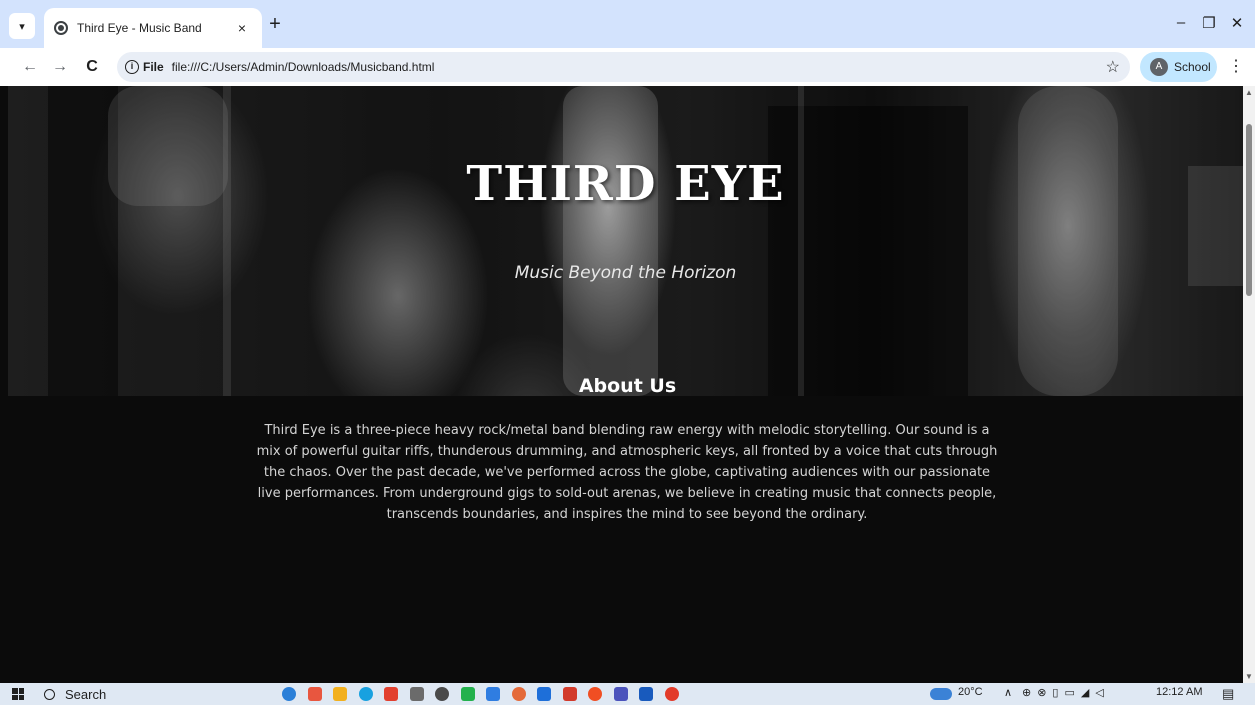 Image resolution: width=1255 pixels, height=705 pixels. What do you see at coordinates (22, 26) in the screenshot?
I see `tab-search-chevron-icon: ▾` at bounding box center [22, 26].